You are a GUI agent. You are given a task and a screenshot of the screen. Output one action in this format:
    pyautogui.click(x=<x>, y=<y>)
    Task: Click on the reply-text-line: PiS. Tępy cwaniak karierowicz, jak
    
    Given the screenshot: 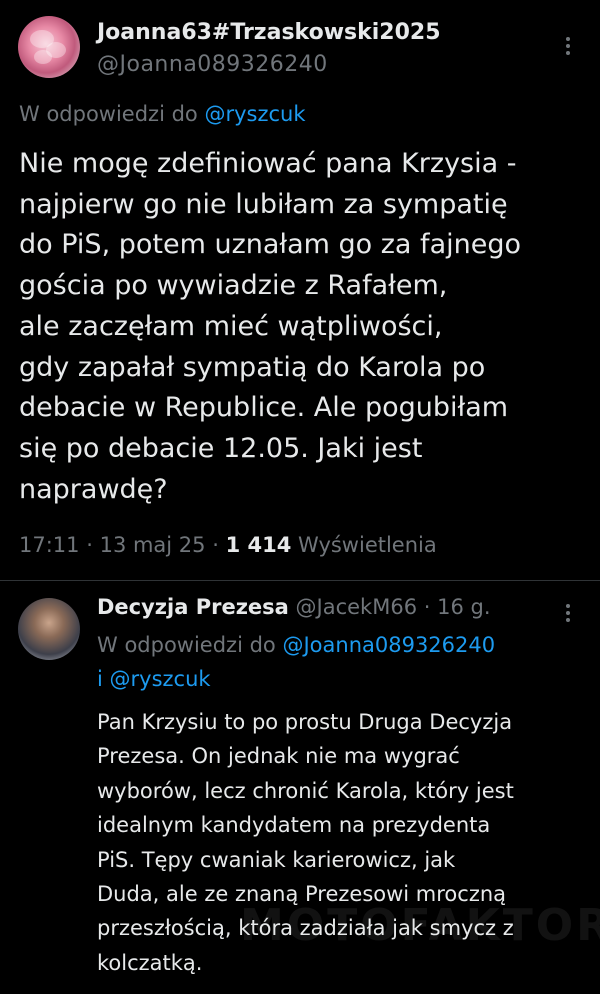 What is the action you would take?
    pyautogui.click(x=276, y=859)
    